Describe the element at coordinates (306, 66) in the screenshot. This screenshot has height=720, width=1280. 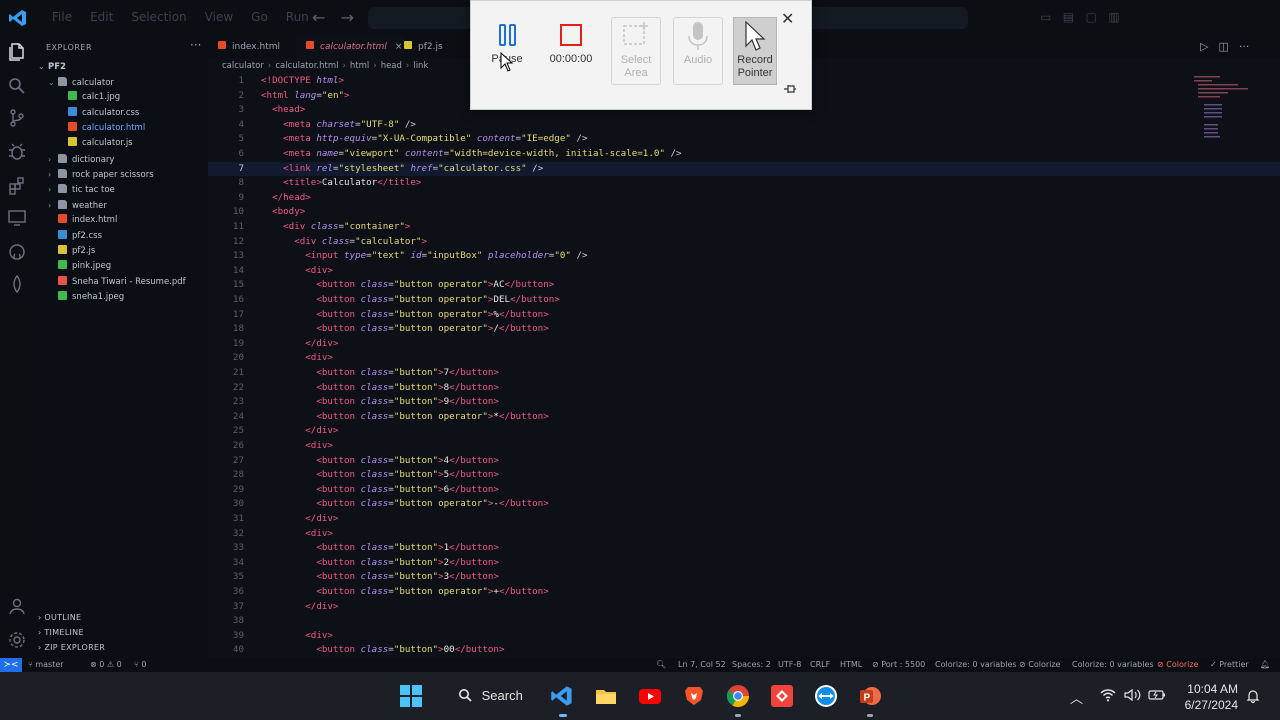
I see `breadcrumb-item: calculator.html` at that location.